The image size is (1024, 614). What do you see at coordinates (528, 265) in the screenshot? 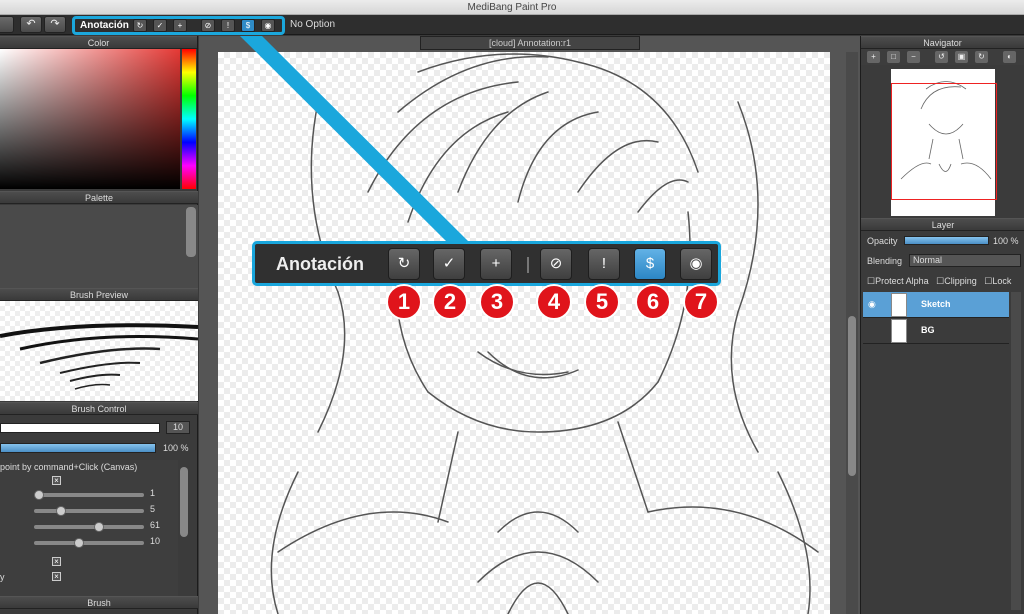
I see `callout-separator` at bounding box center [528, 265].